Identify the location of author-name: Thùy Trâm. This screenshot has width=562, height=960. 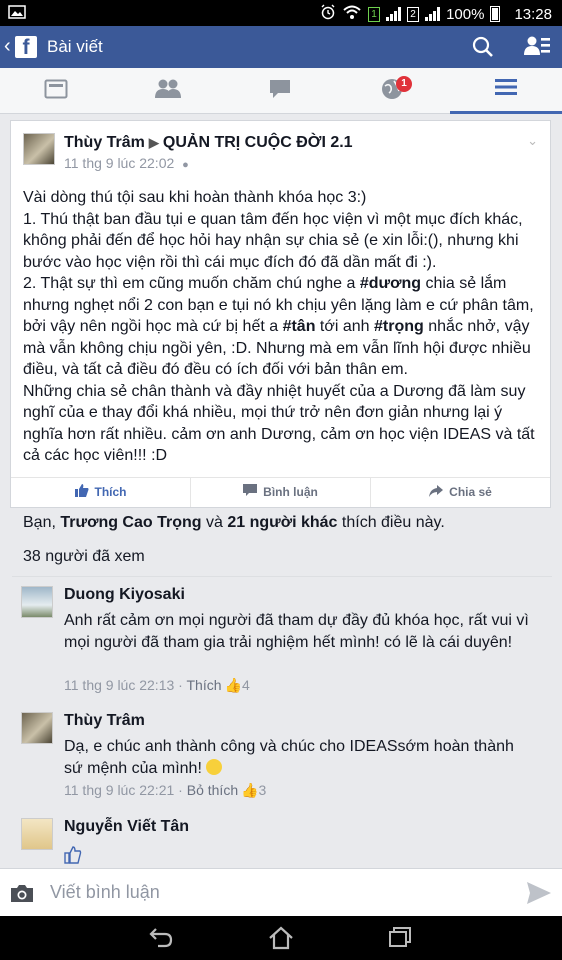
(104, 142).